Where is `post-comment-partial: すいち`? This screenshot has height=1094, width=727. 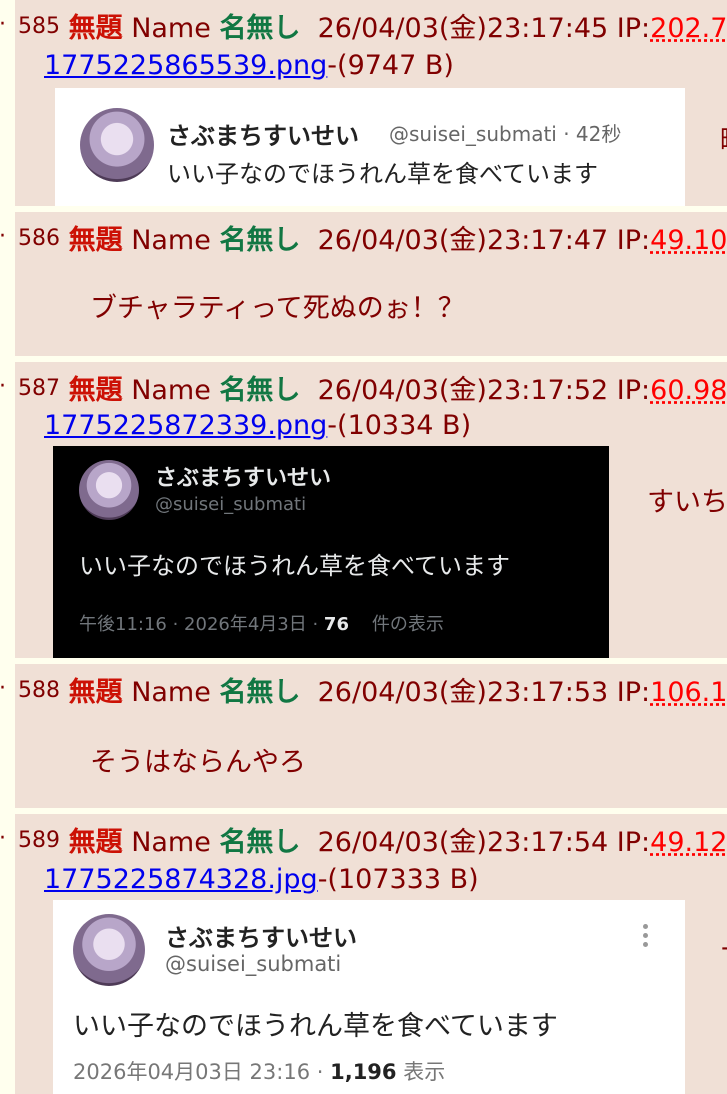
post-comment-partial: すいち is located at coordinates (687, 502).